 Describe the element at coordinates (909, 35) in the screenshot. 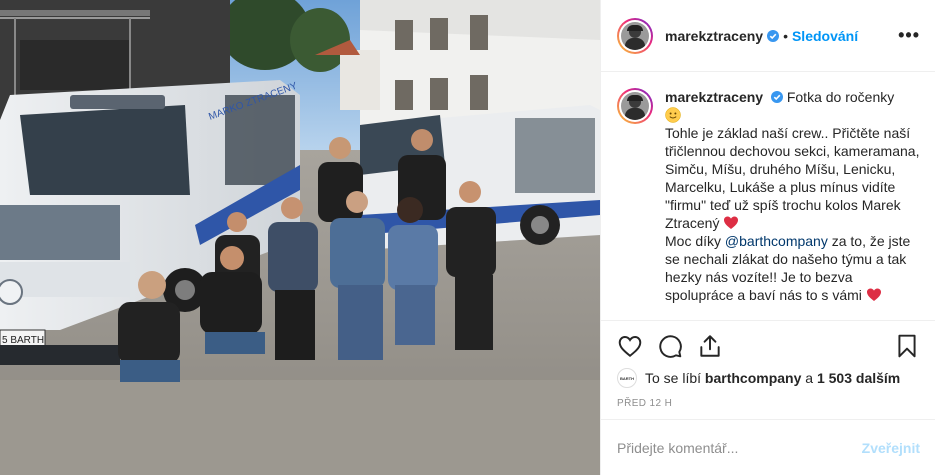

I see `more-options-icon: •••` at that location.